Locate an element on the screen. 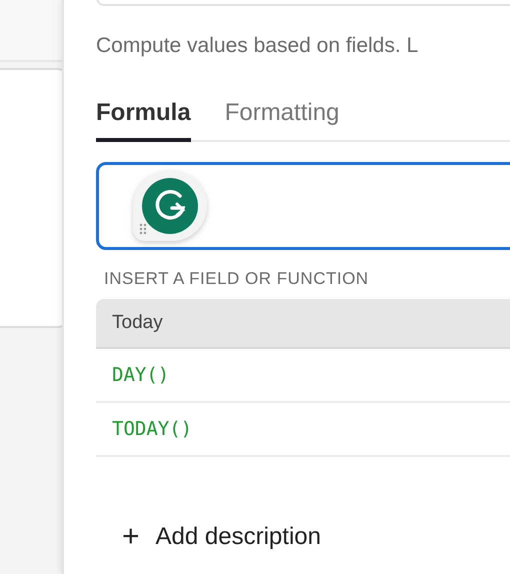 Image resolution: width=510 pixels, height=574 pixels. function-item: TODAY() is located at coordinates (303, 430).